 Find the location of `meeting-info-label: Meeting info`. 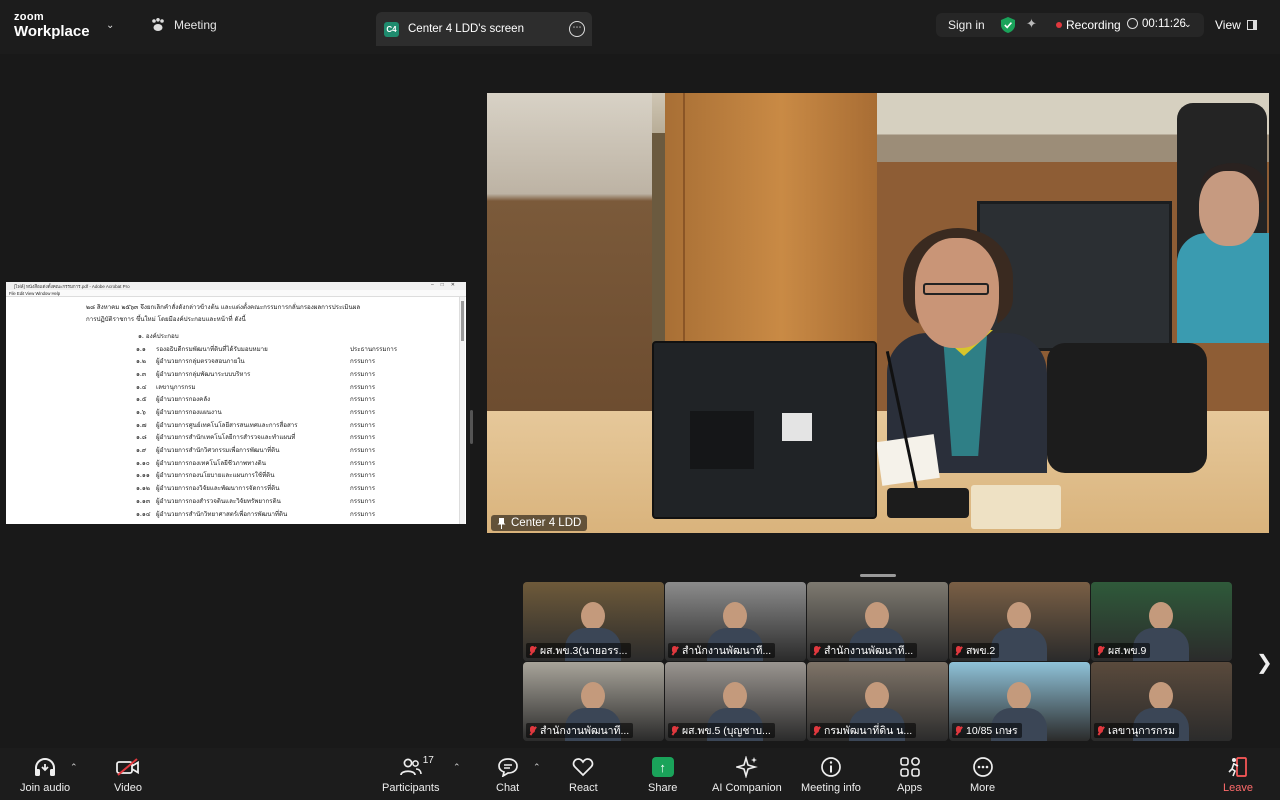

meeting-info-label: Meeting info is located at coordinates (831, 788).